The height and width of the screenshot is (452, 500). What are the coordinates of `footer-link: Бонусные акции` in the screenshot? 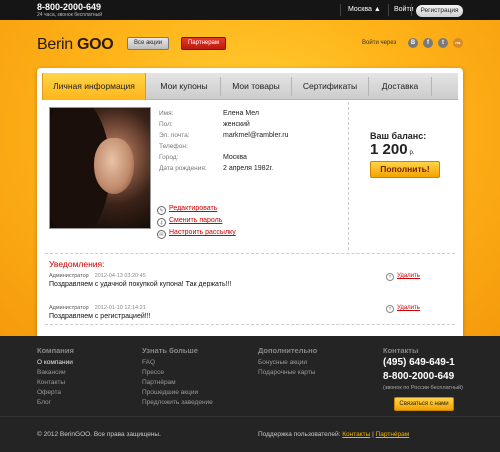 It's located at (287, 363).